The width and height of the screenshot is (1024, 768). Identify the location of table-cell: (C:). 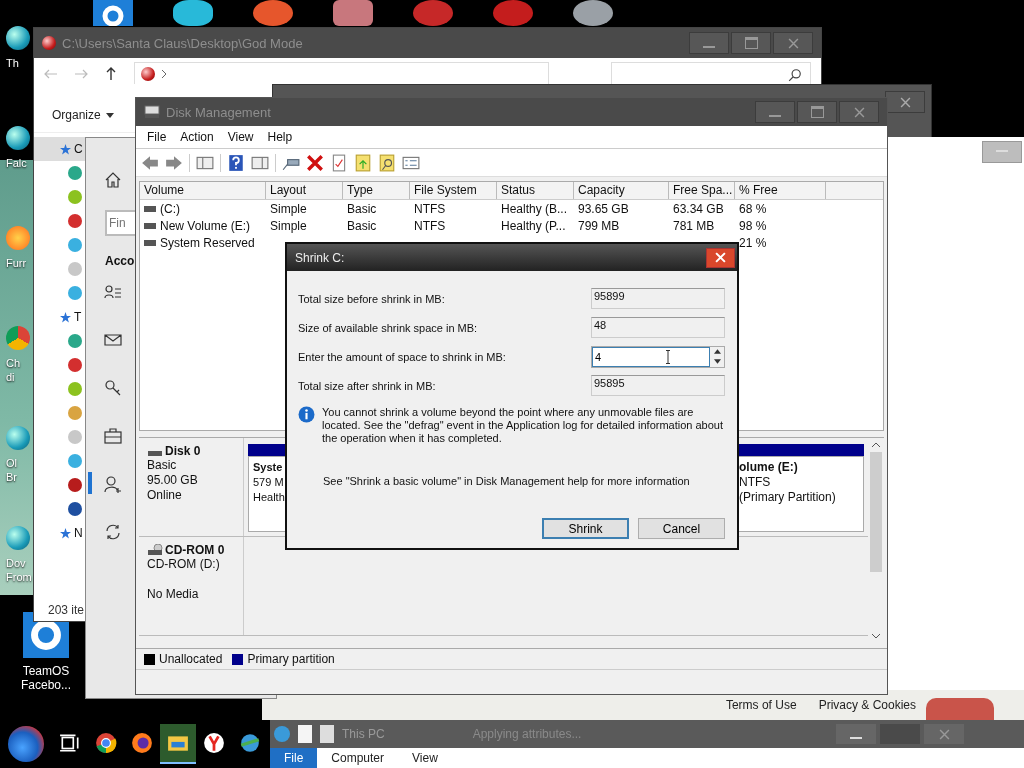
(170, 208).